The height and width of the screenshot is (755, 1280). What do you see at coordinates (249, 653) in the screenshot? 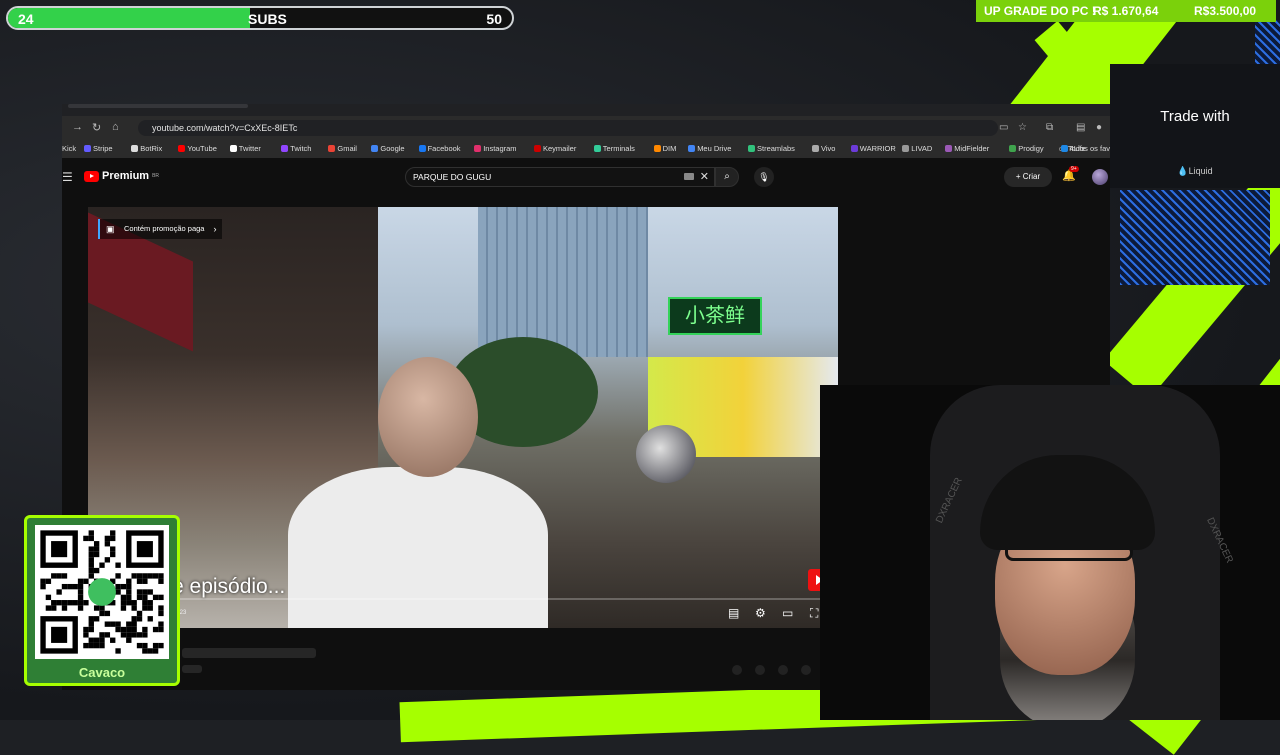
I see `video-title-placeholder` at bounding box center [249, 653].